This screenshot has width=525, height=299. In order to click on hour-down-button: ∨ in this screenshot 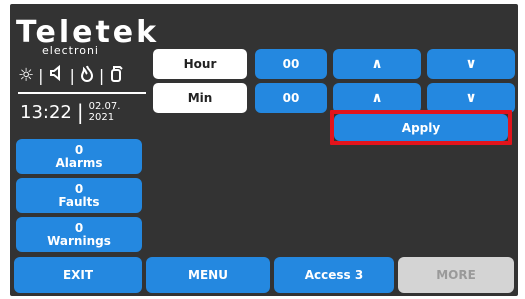, I will do `click(471, 64)`.